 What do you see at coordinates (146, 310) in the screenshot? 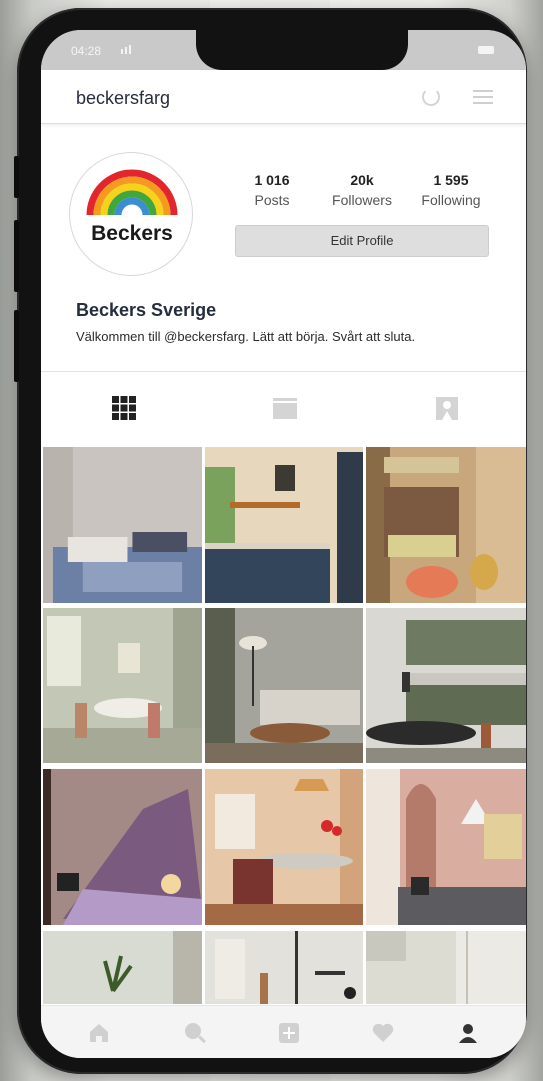
I see `profile-name: Beckers Sverige` at bounding box center [146, 310].